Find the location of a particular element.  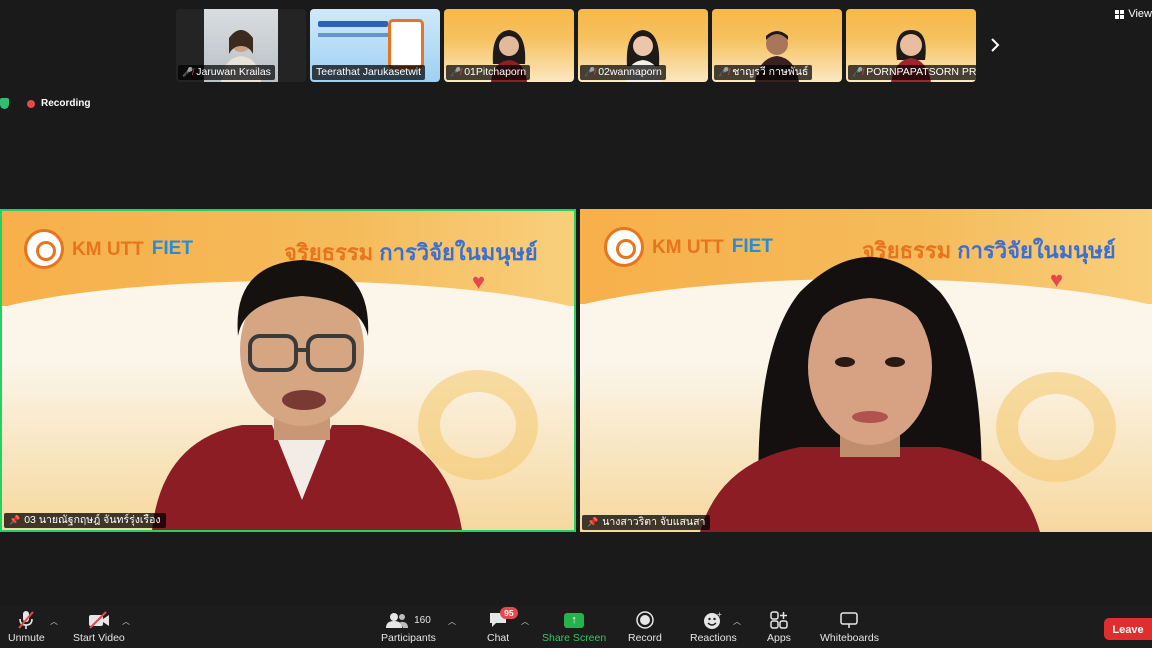

view-label: View is located at coordinates (1140, 14).